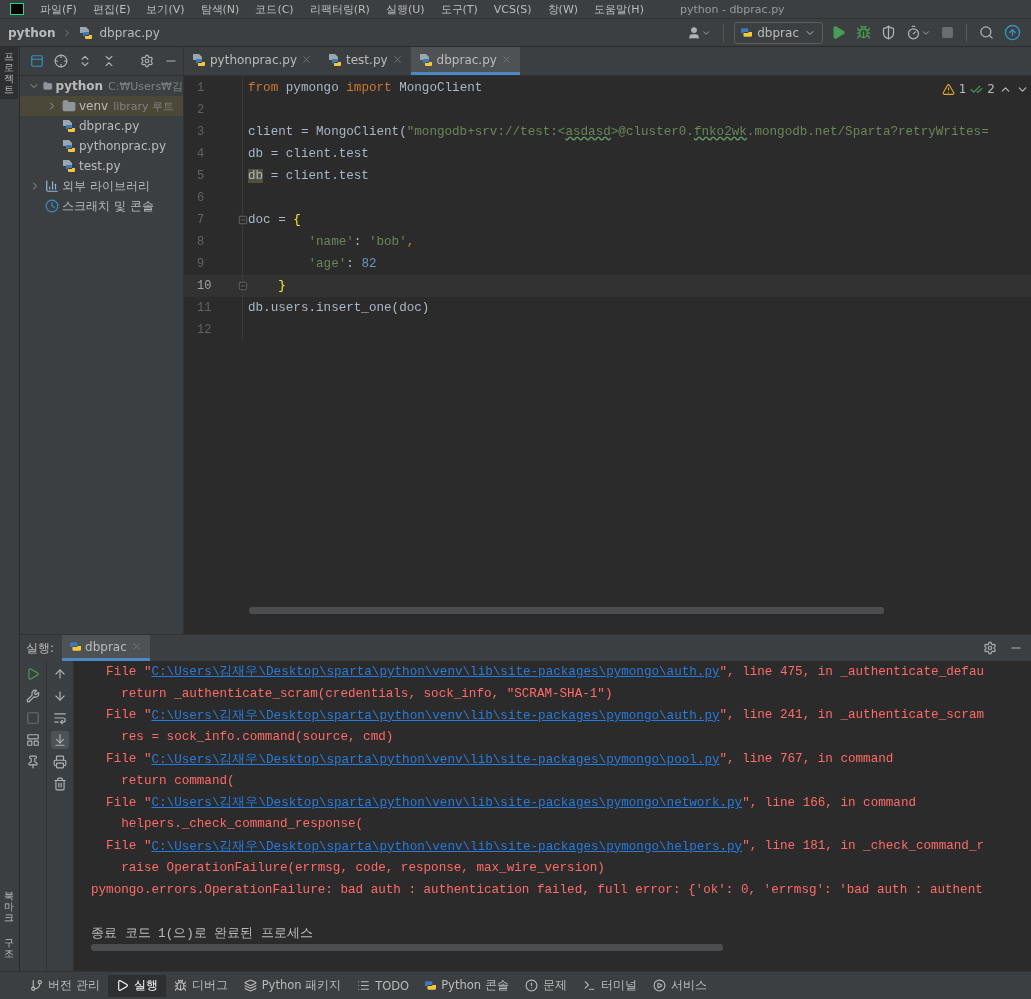 This screenshot has height=999, width=1031. Describe the element at coordinates (405, 9) in the screenshot. I see `menu-item: 실행(U)` at that location.